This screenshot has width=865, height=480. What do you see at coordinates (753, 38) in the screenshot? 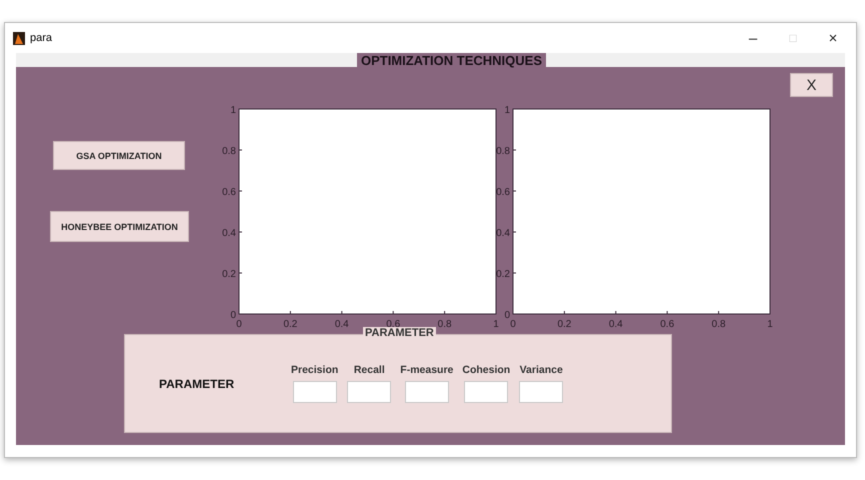
I see `minimize-button: –` at bounding box center [753, 38].